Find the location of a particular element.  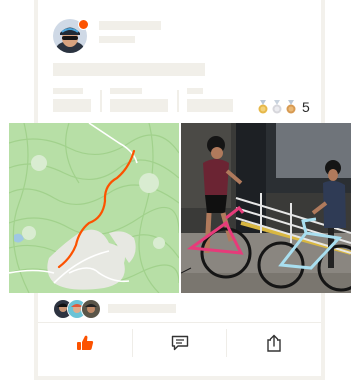

share-icon is located at coordinates (274, 343).